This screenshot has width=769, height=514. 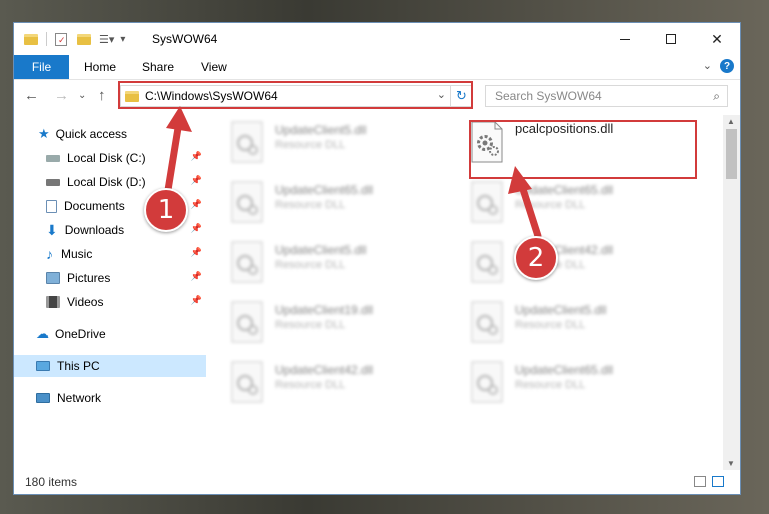 I want to click on close-button: ✕, so click(x=717, y=39).